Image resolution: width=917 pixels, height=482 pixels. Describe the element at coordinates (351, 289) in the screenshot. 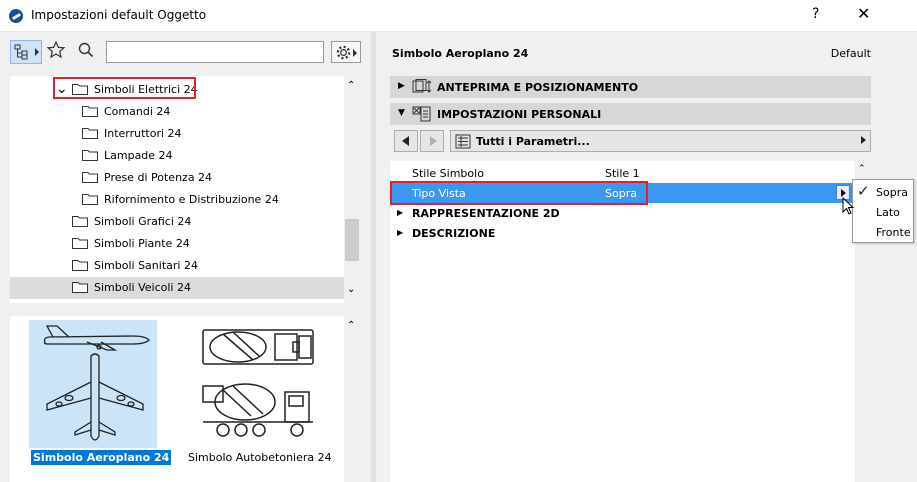

I see `scroll-down-icon: ⌄` at that location.